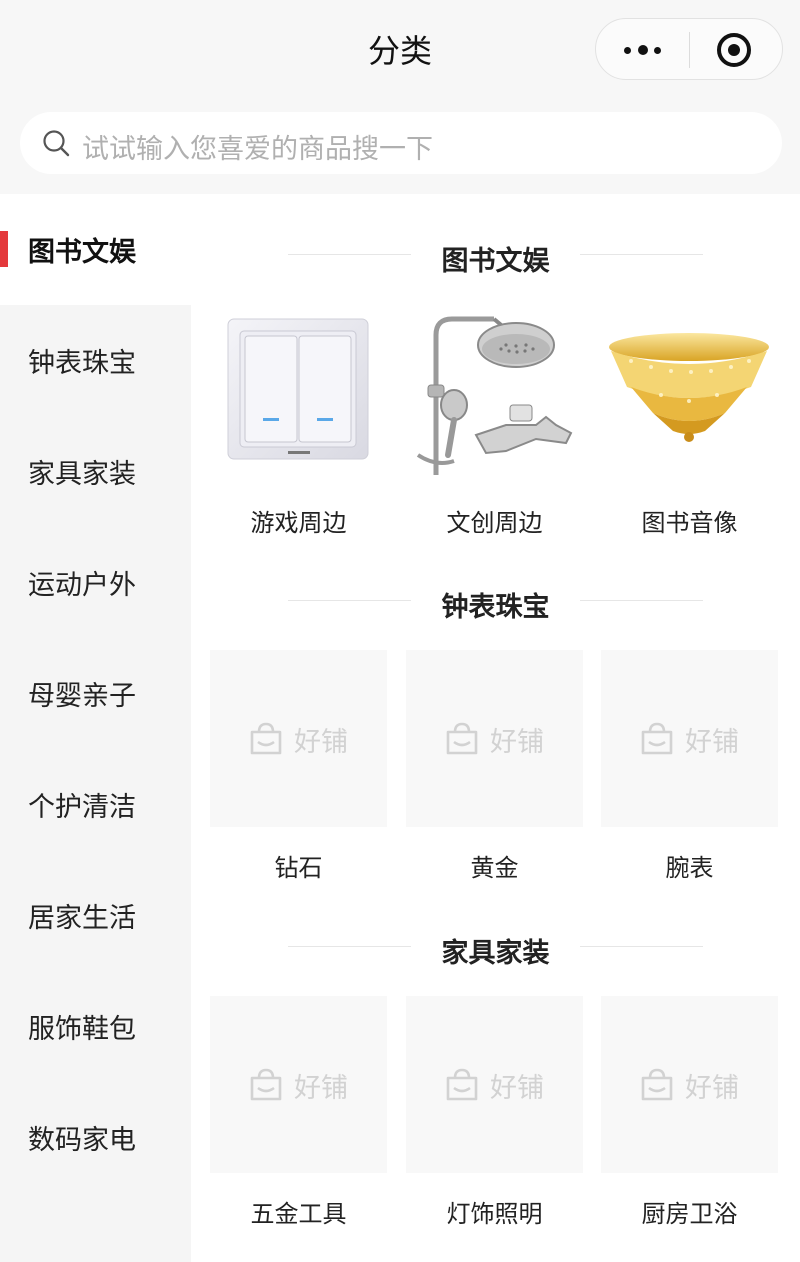 This screenshot has height=1262, width=800. Describe the element at coordinates (689, 1214) in the screenshot. I see `category-name: 厨房卫浴` at that location.